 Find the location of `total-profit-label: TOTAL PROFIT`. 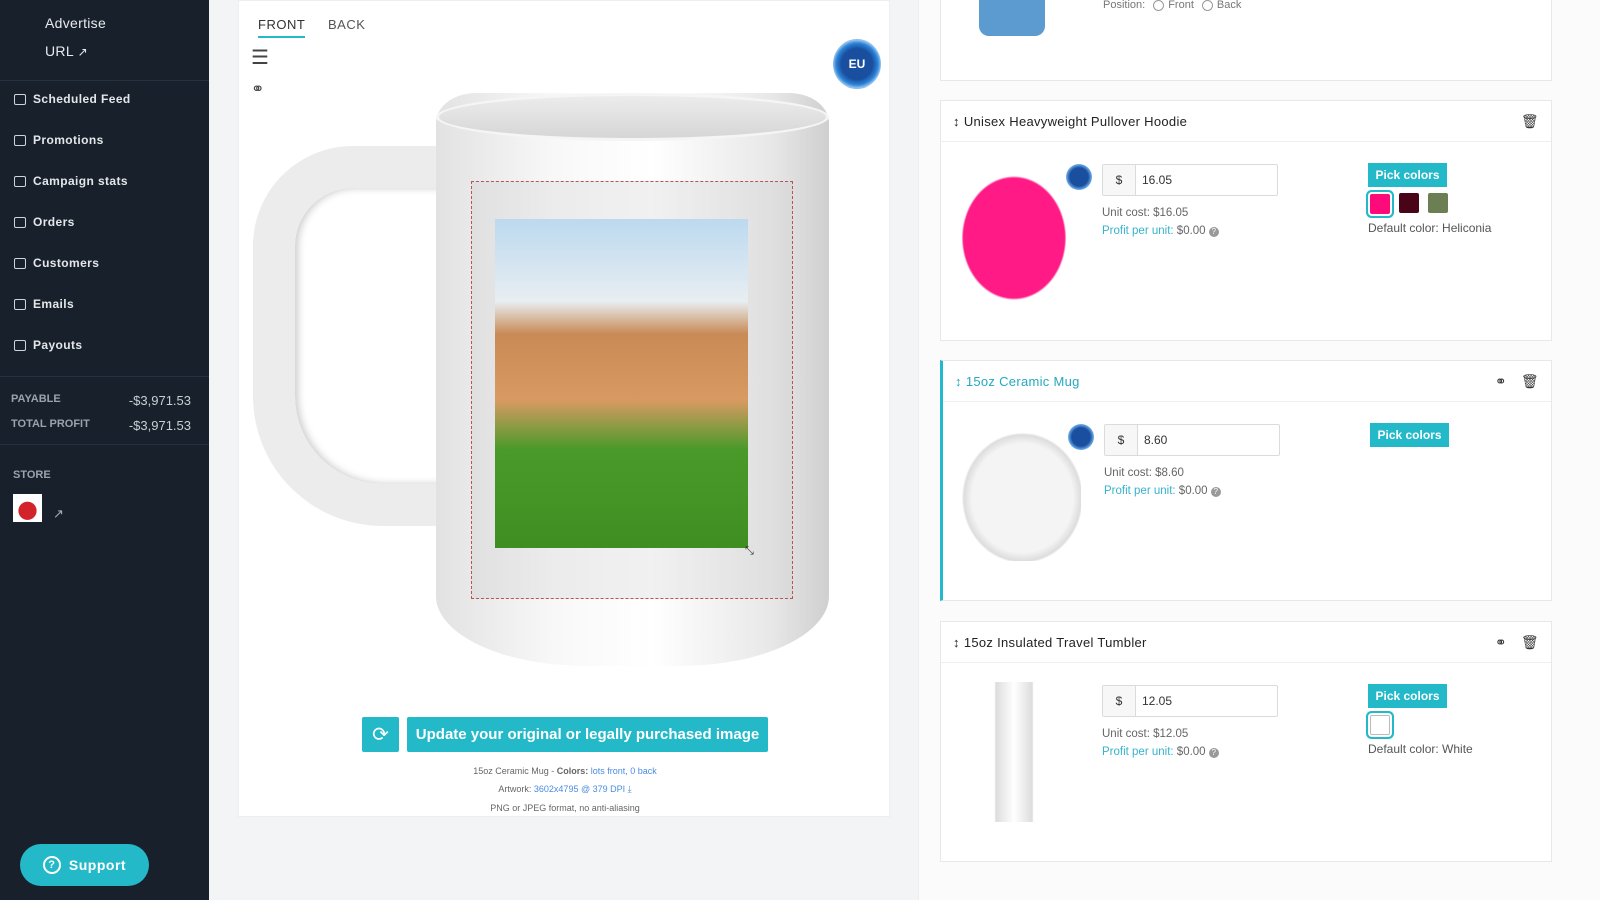

total-profit-label: TOTAL PROFIT is located at coordinates (50, 424).